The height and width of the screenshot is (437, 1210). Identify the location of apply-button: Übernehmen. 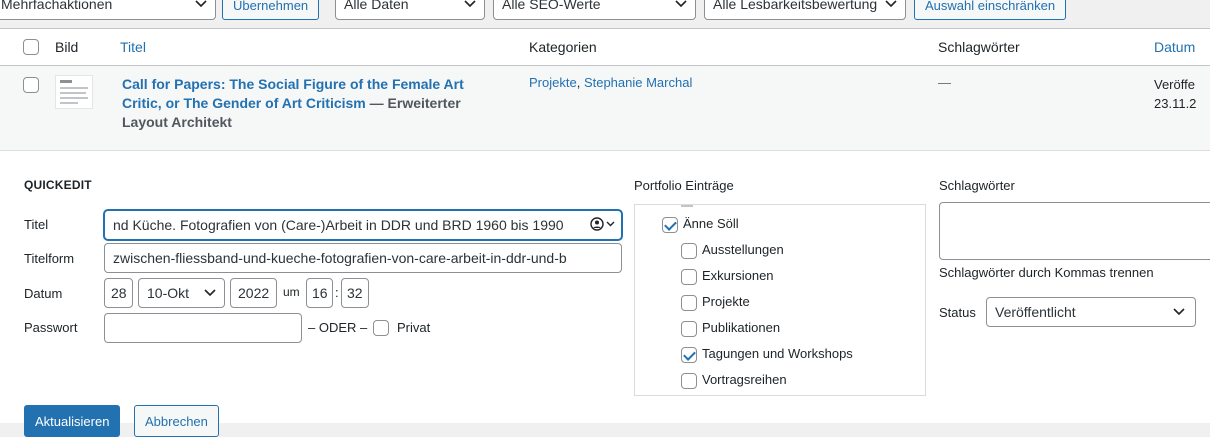
(271, 10).